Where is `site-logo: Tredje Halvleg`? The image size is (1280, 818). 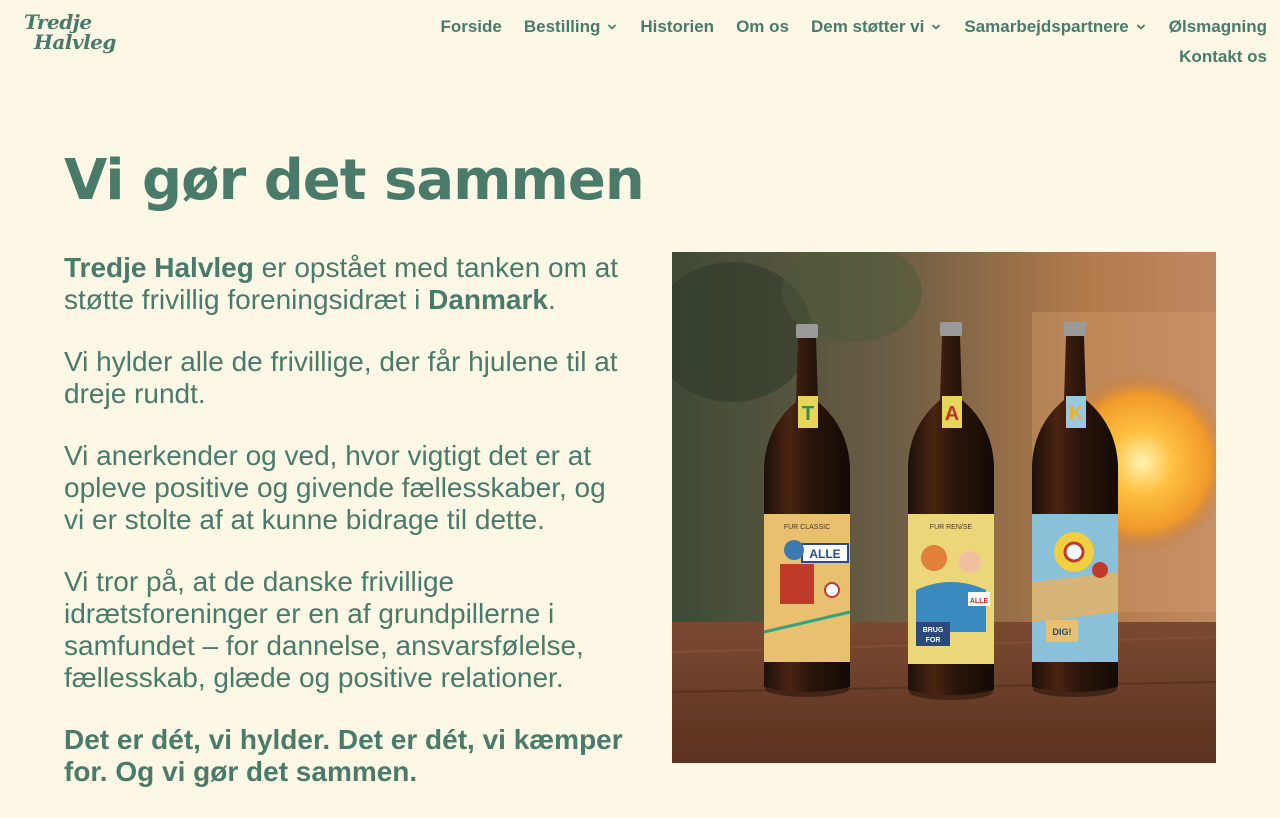 site-logo: Tredje Halvleg is located at coordinates (70, 34).